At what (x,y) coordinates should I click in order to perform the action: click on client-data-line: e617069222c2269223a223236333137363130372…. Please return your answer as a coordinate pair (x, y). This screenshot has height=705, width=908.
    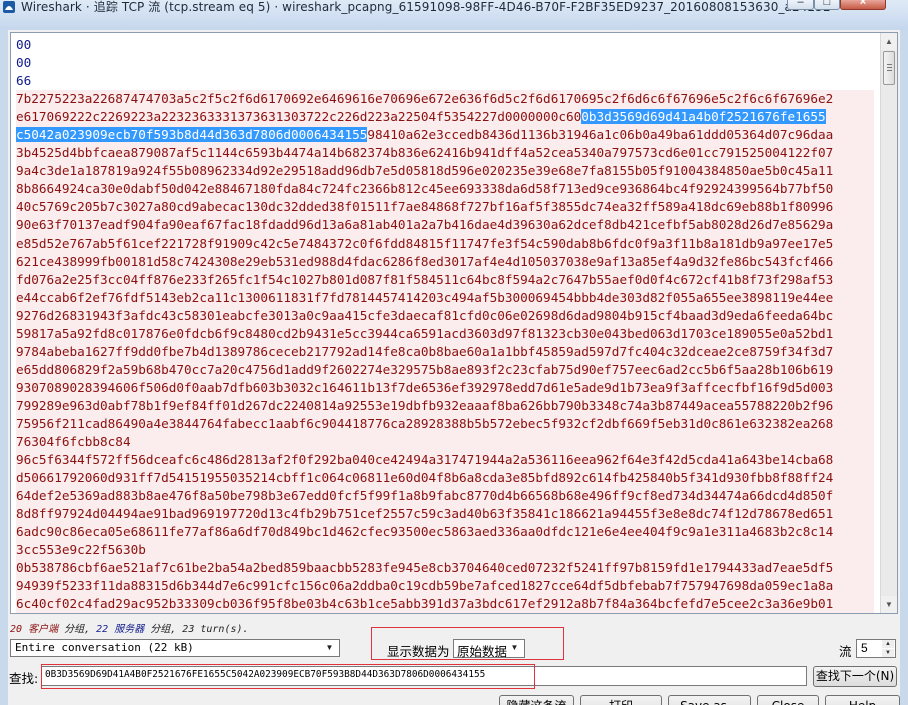
    Looking at the image, I should click on (445, 117).